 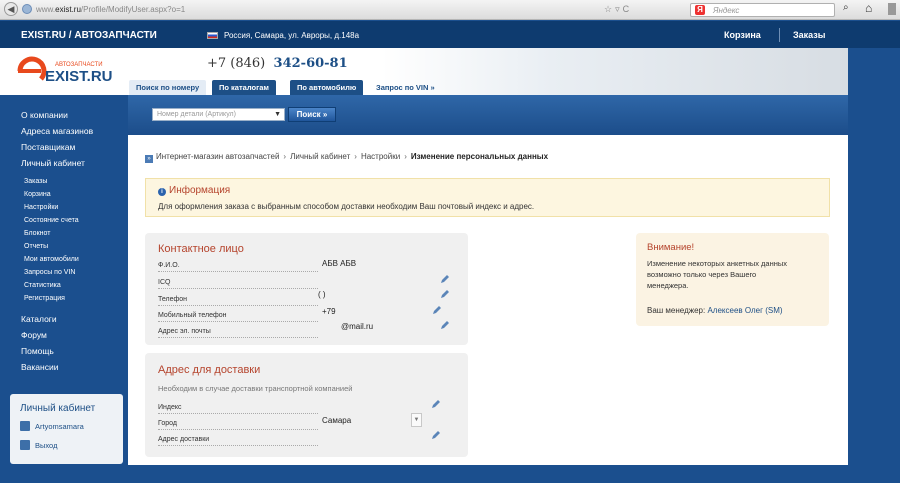 I want to click on home-icon: ⌂, so click(x=868, y=8).